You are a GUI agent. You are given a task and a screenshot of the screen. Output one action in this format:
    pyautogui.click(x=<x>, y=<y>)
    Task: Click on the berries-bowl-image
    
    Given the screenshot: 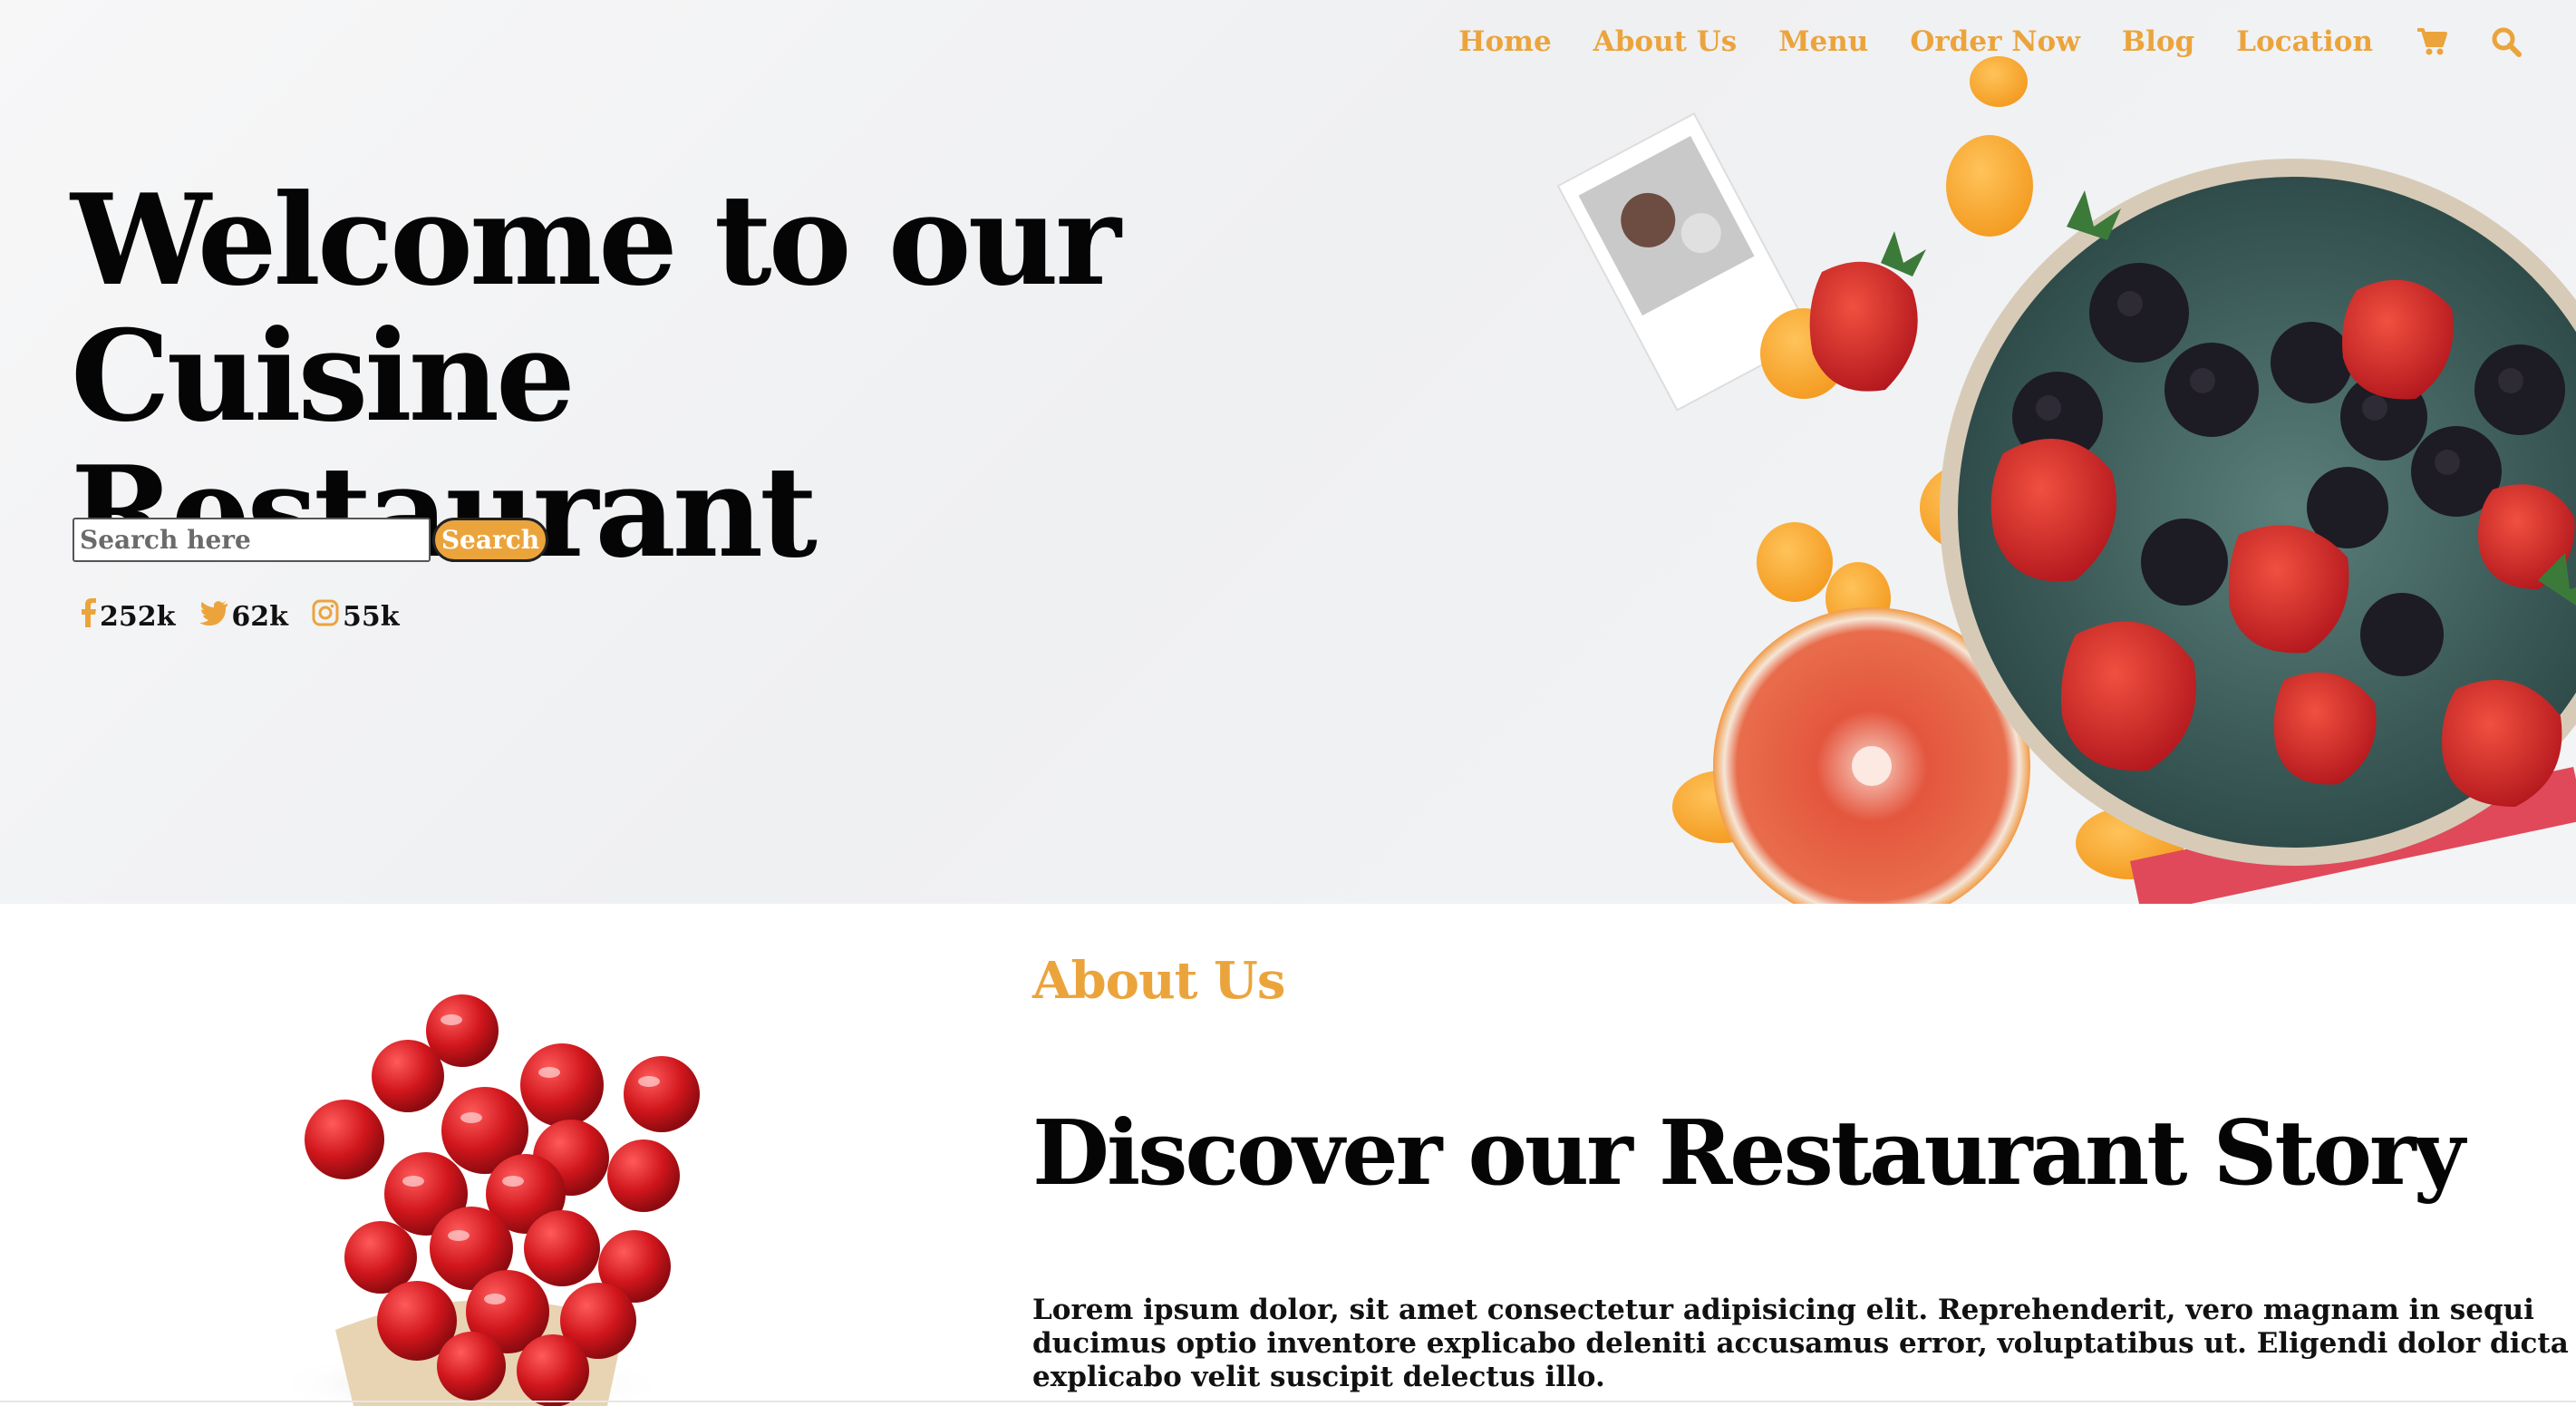 What is the action you would take?
    pyautogui.click(x=486, y=1200)
    